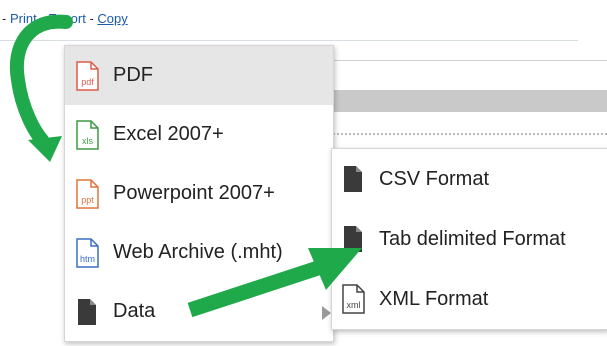 Image resolution: width=607 pixels, height=346 pixels. Describe the element at coordinates (354, 305) in the screenshot. I see `xml-icon-text: xml` at that location.